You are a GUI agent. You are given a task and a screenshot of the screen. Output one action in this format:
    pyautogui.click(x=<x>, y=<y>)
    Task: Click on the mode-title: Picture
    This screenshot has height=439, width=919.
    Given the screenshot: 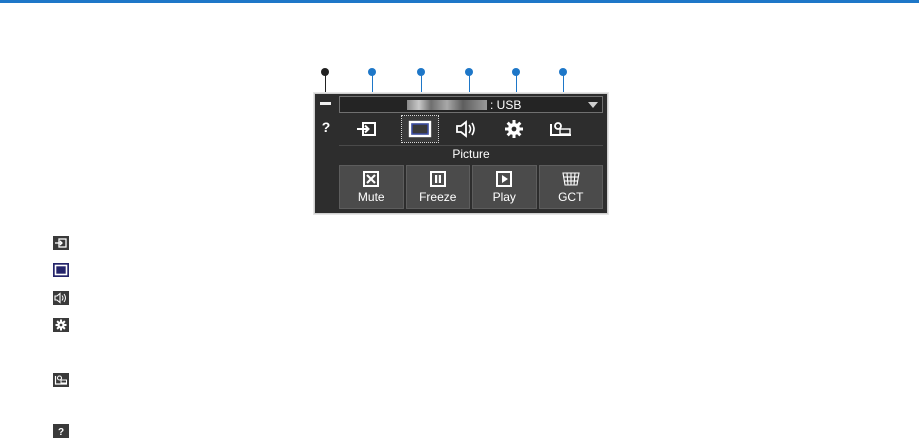 What is the action you would take?
    pyautogui.click(x=471, y=153)
    